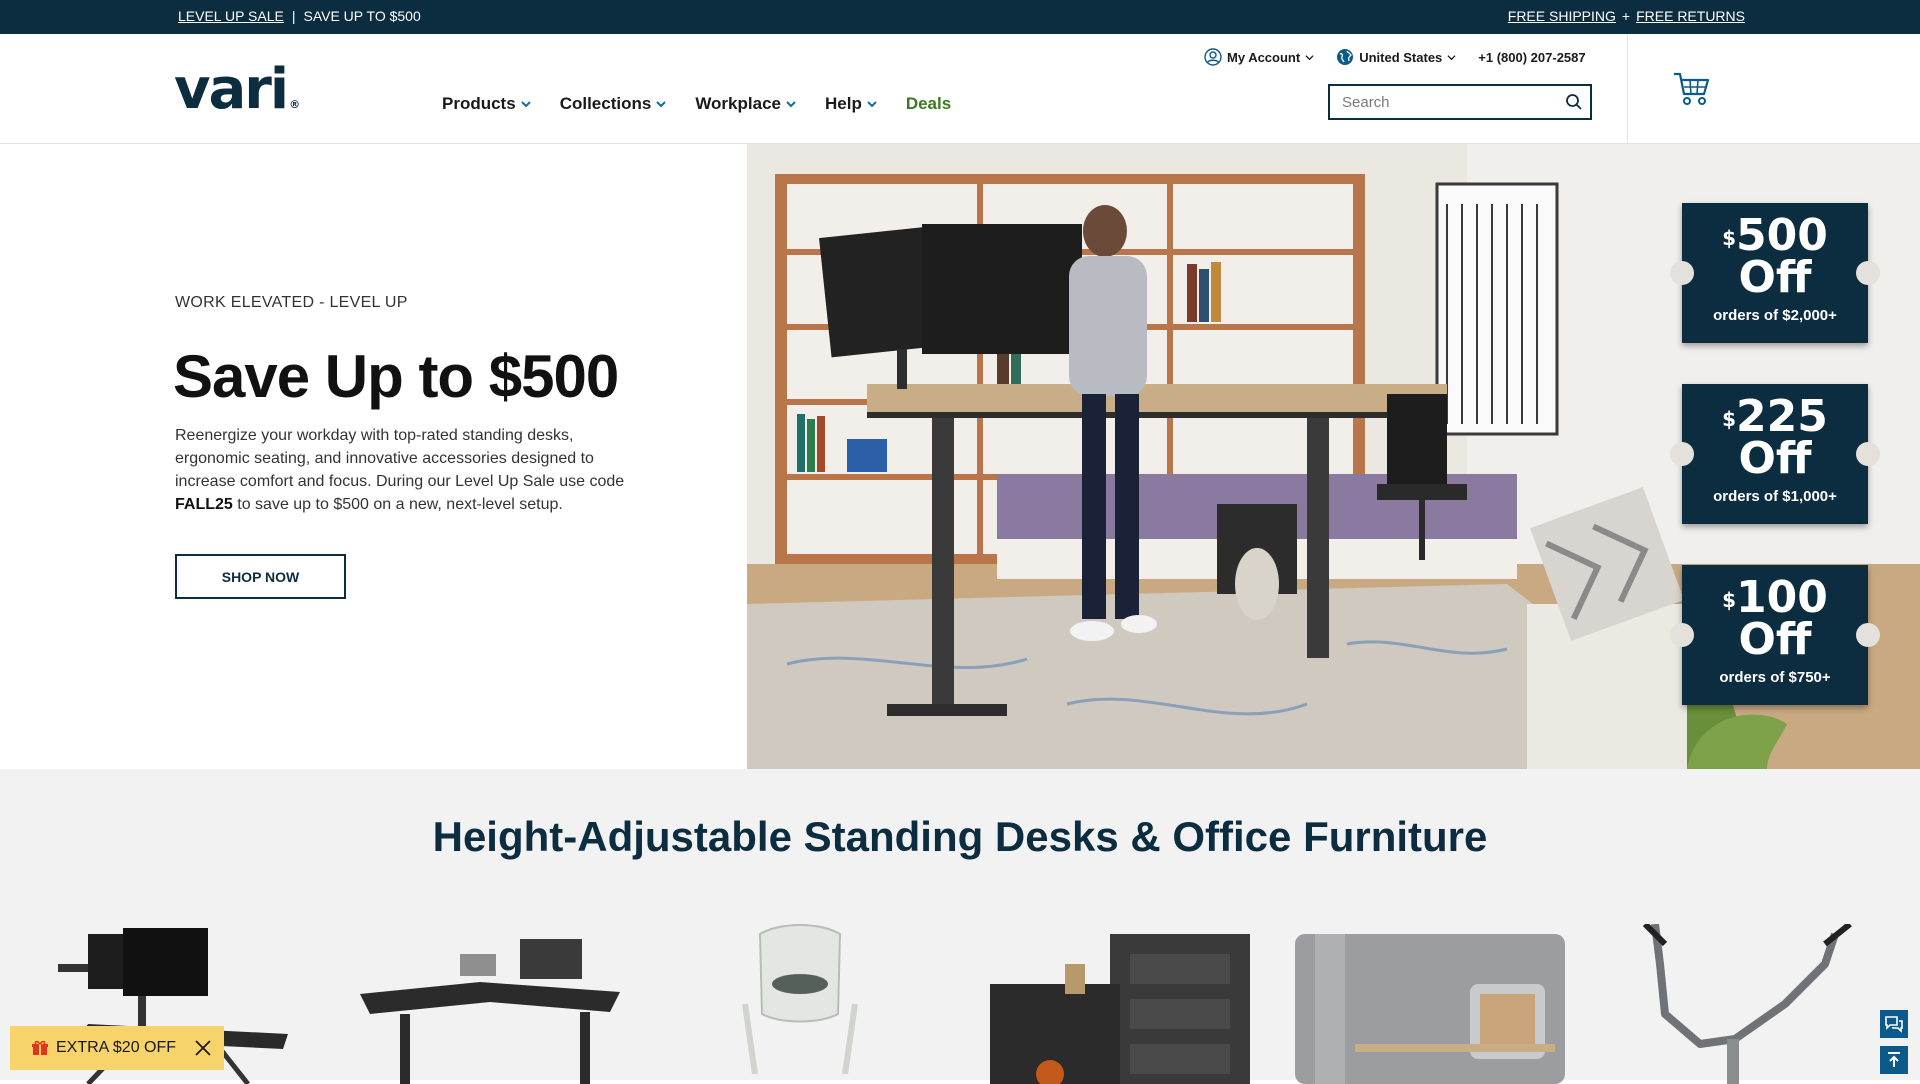  I want to click on cart-button, so click(1692, 89).